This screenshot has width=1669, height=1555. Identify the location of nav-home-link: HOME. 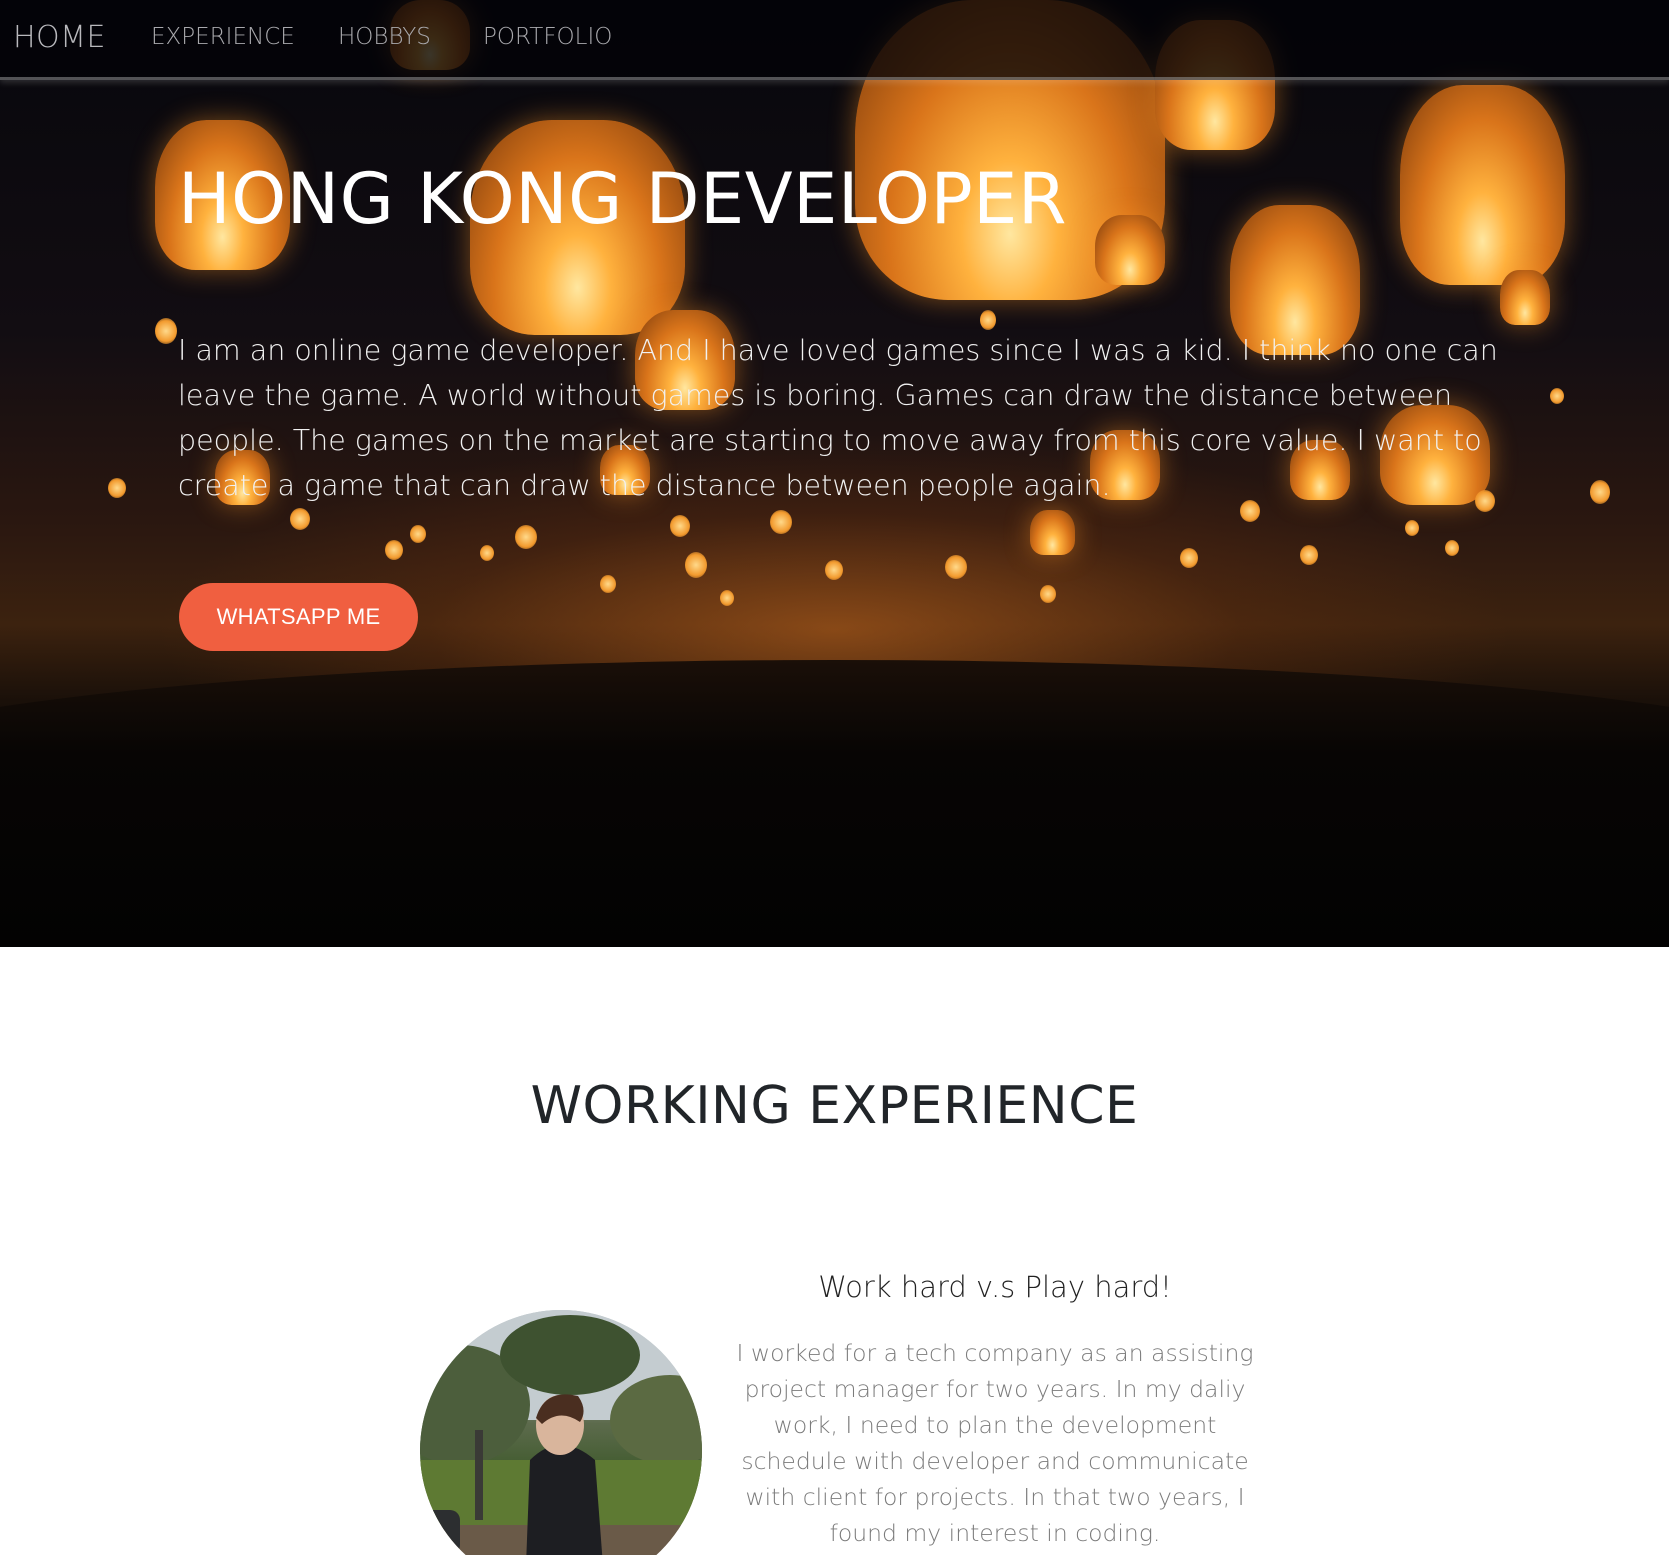
(59, 37).